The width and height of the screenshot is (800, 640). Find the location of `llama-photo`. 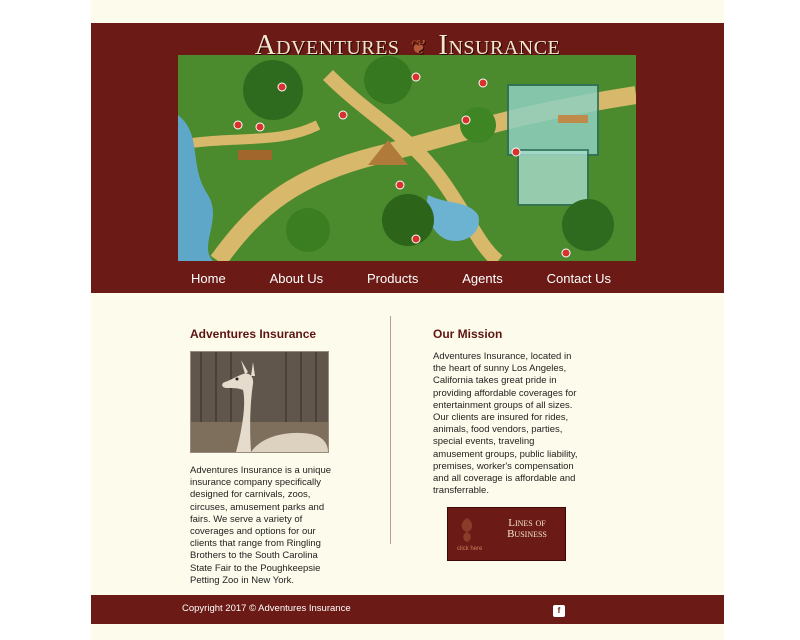

llama-photo is located at coordinates (259, 402).